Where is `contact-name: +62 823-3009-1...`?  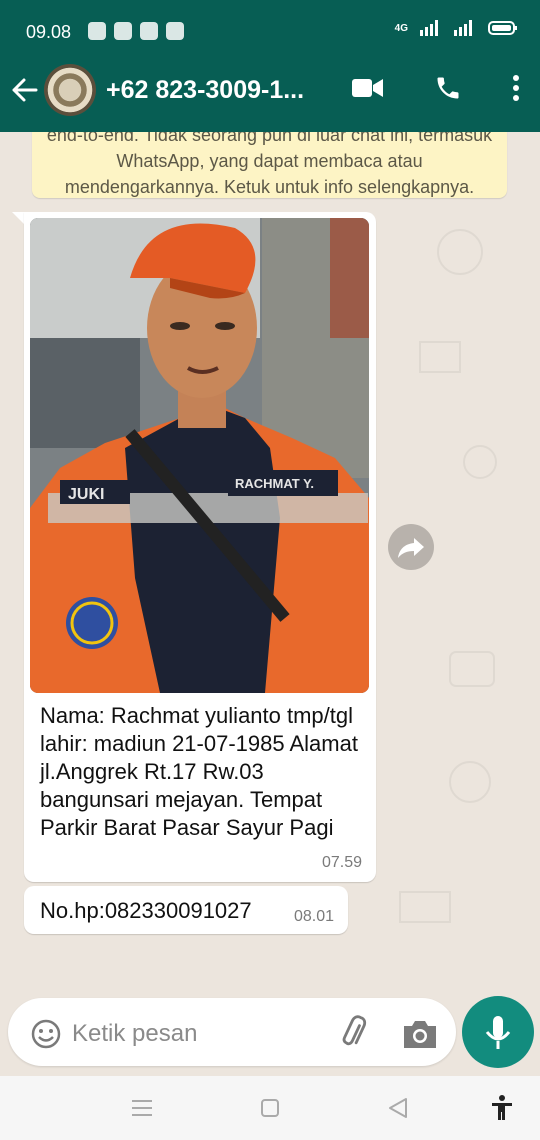 contact-name: +62 823-3009-1... is located at coordinates (205, 90).